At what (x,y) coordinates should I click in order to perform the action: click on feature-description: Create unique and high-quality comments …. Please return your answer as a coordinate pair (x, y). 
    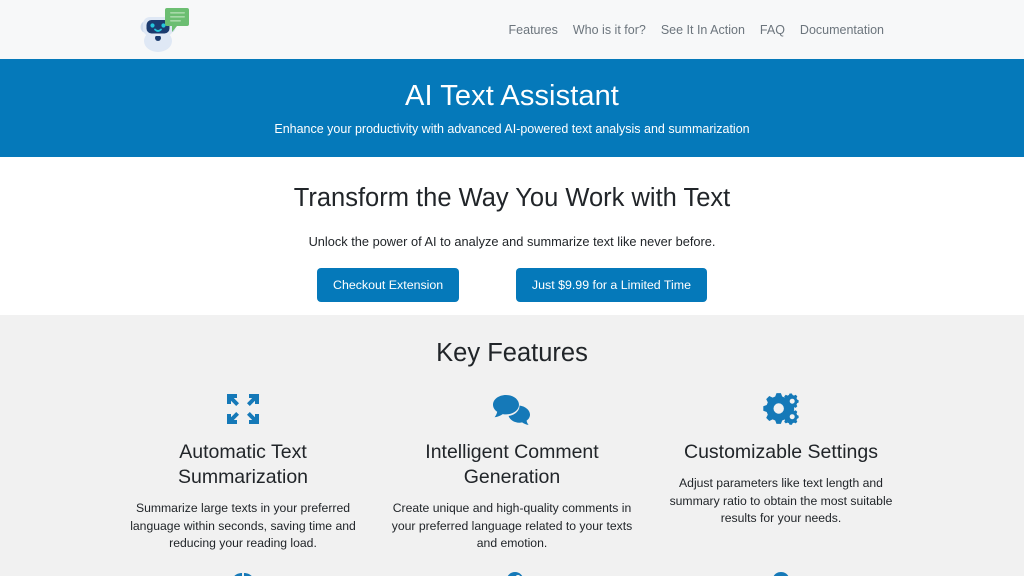
    Looking at the image, I should click on (512, 525).